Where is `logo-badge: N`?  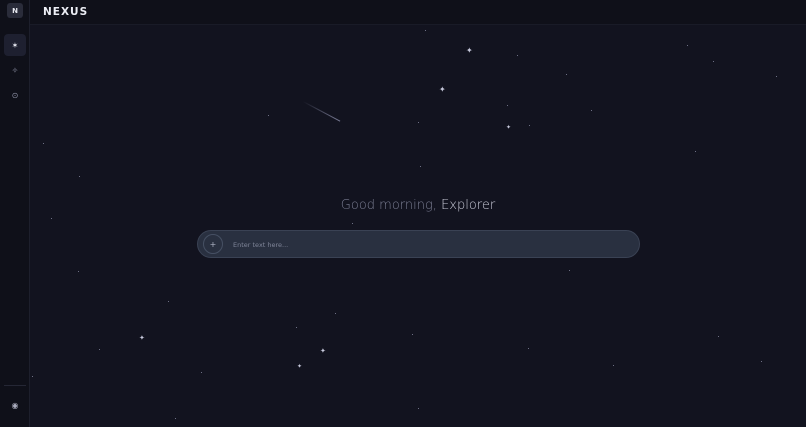 logo-badge: N is located at coordinates (15, 10).